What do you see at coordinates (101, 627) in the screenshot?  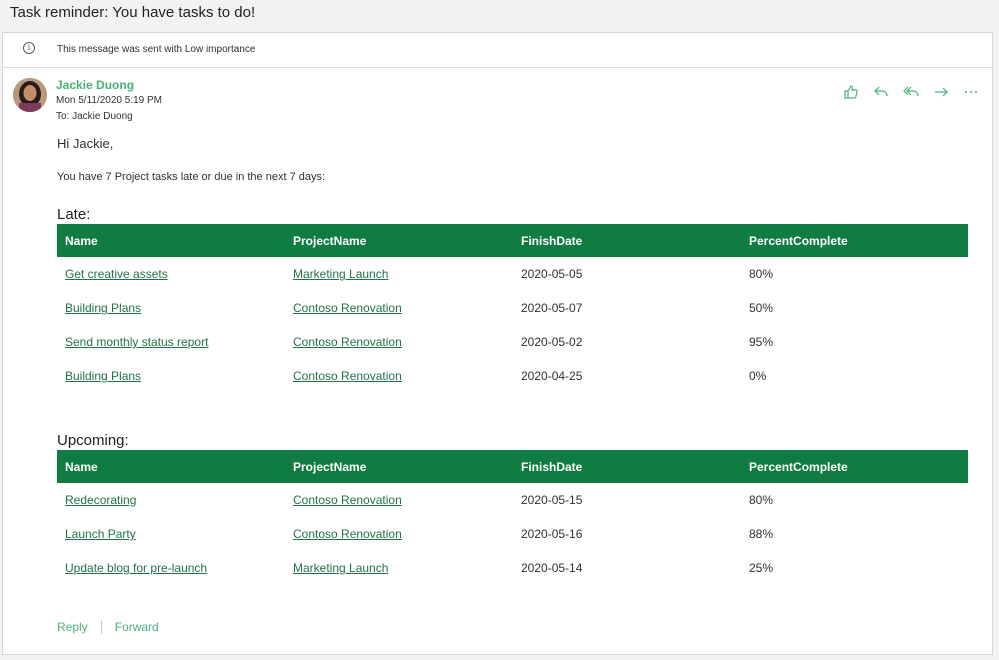 I see `footer-divider` at bounding box center [101, 627].